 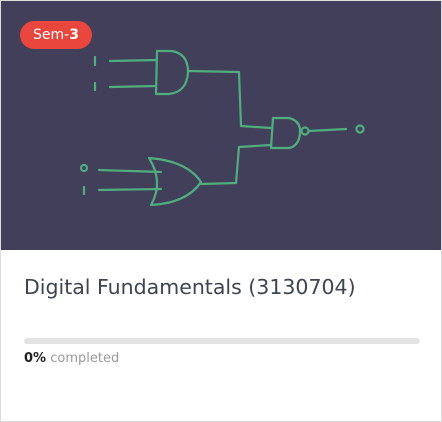 I want to click on progress-status: 0% completed, so click(x=71, y=359).